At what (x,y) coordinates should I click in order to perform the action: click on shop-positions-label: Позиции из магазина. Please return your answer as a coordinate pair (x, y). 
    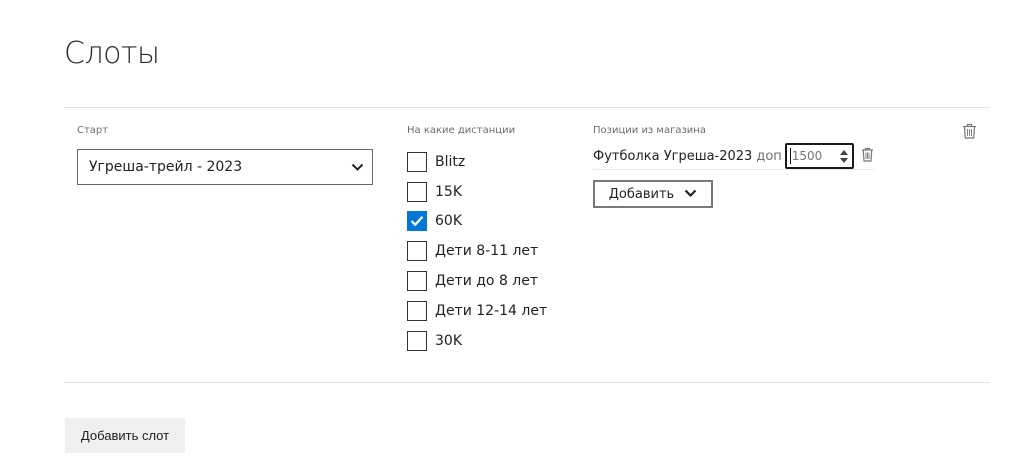
    Looking at the image, I should click on (649, 130).